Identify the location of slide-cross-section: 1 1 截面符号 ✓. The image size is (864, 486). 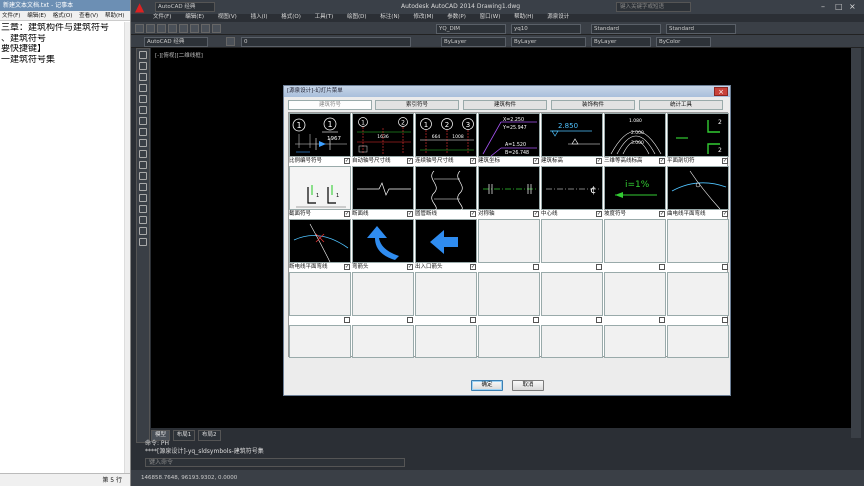
(320, 192).